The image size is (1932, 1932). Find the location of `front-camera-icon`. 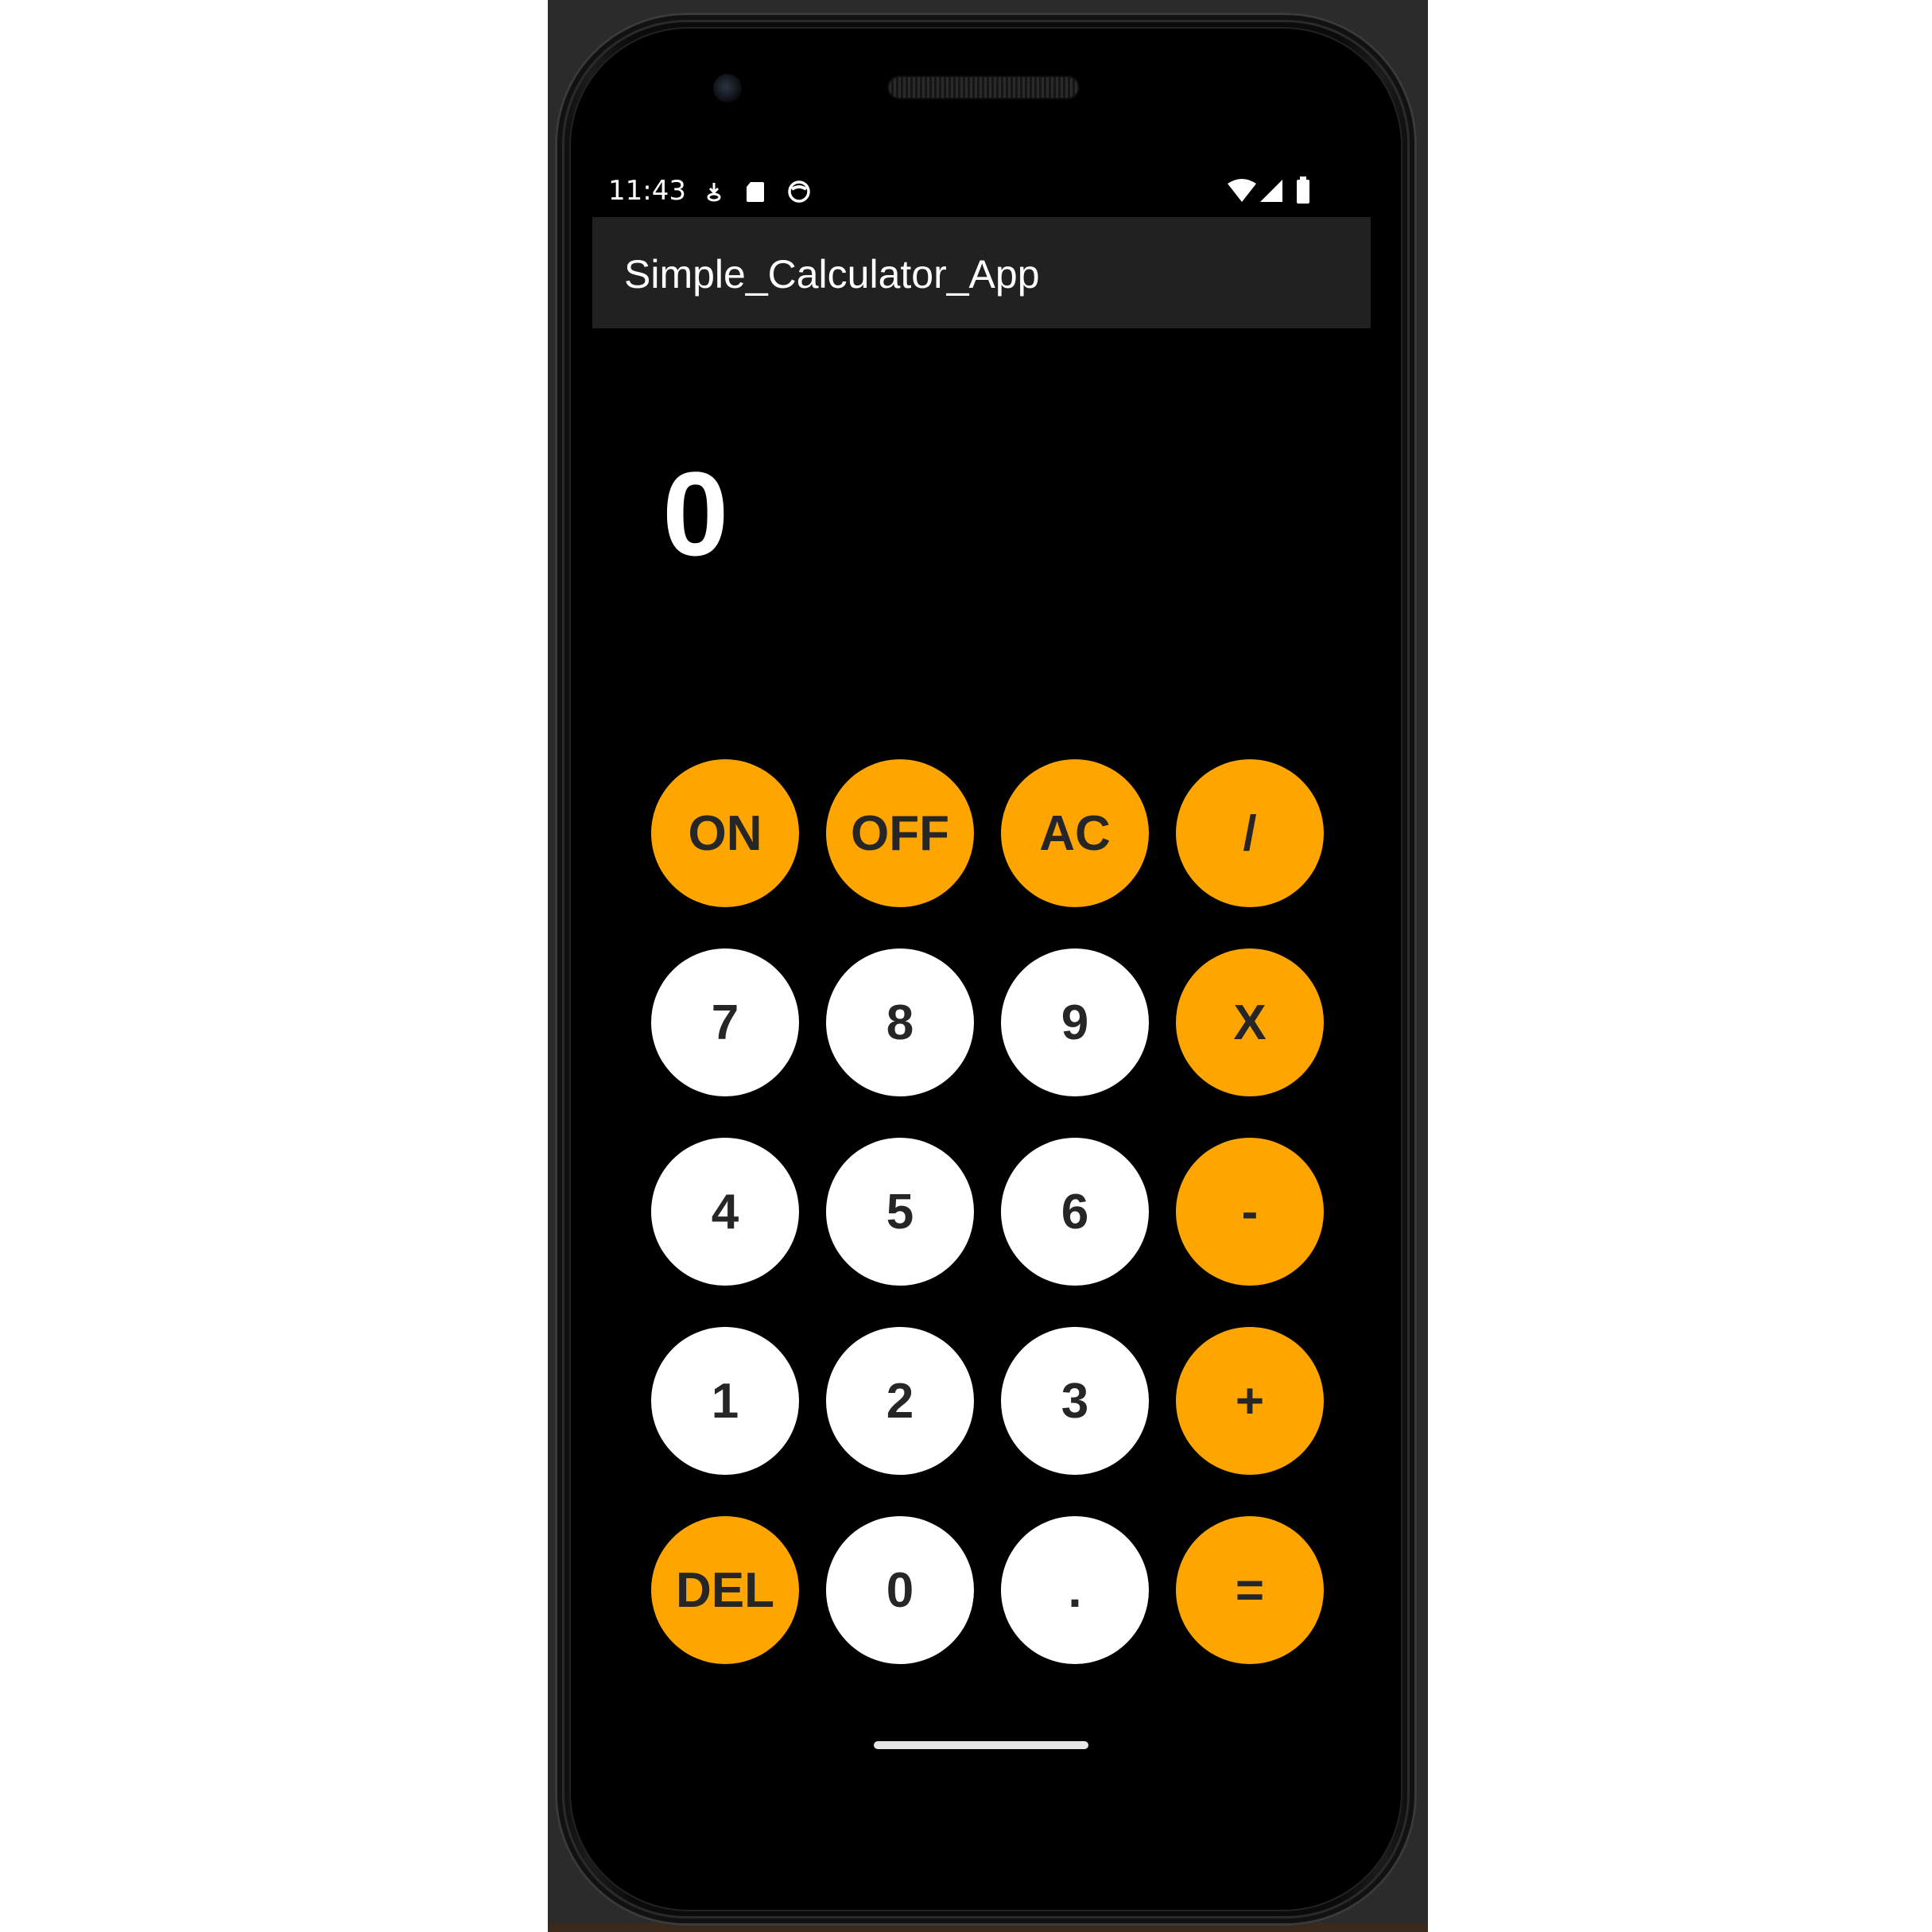

front-camera-icon is located at coordinates (727, 88).